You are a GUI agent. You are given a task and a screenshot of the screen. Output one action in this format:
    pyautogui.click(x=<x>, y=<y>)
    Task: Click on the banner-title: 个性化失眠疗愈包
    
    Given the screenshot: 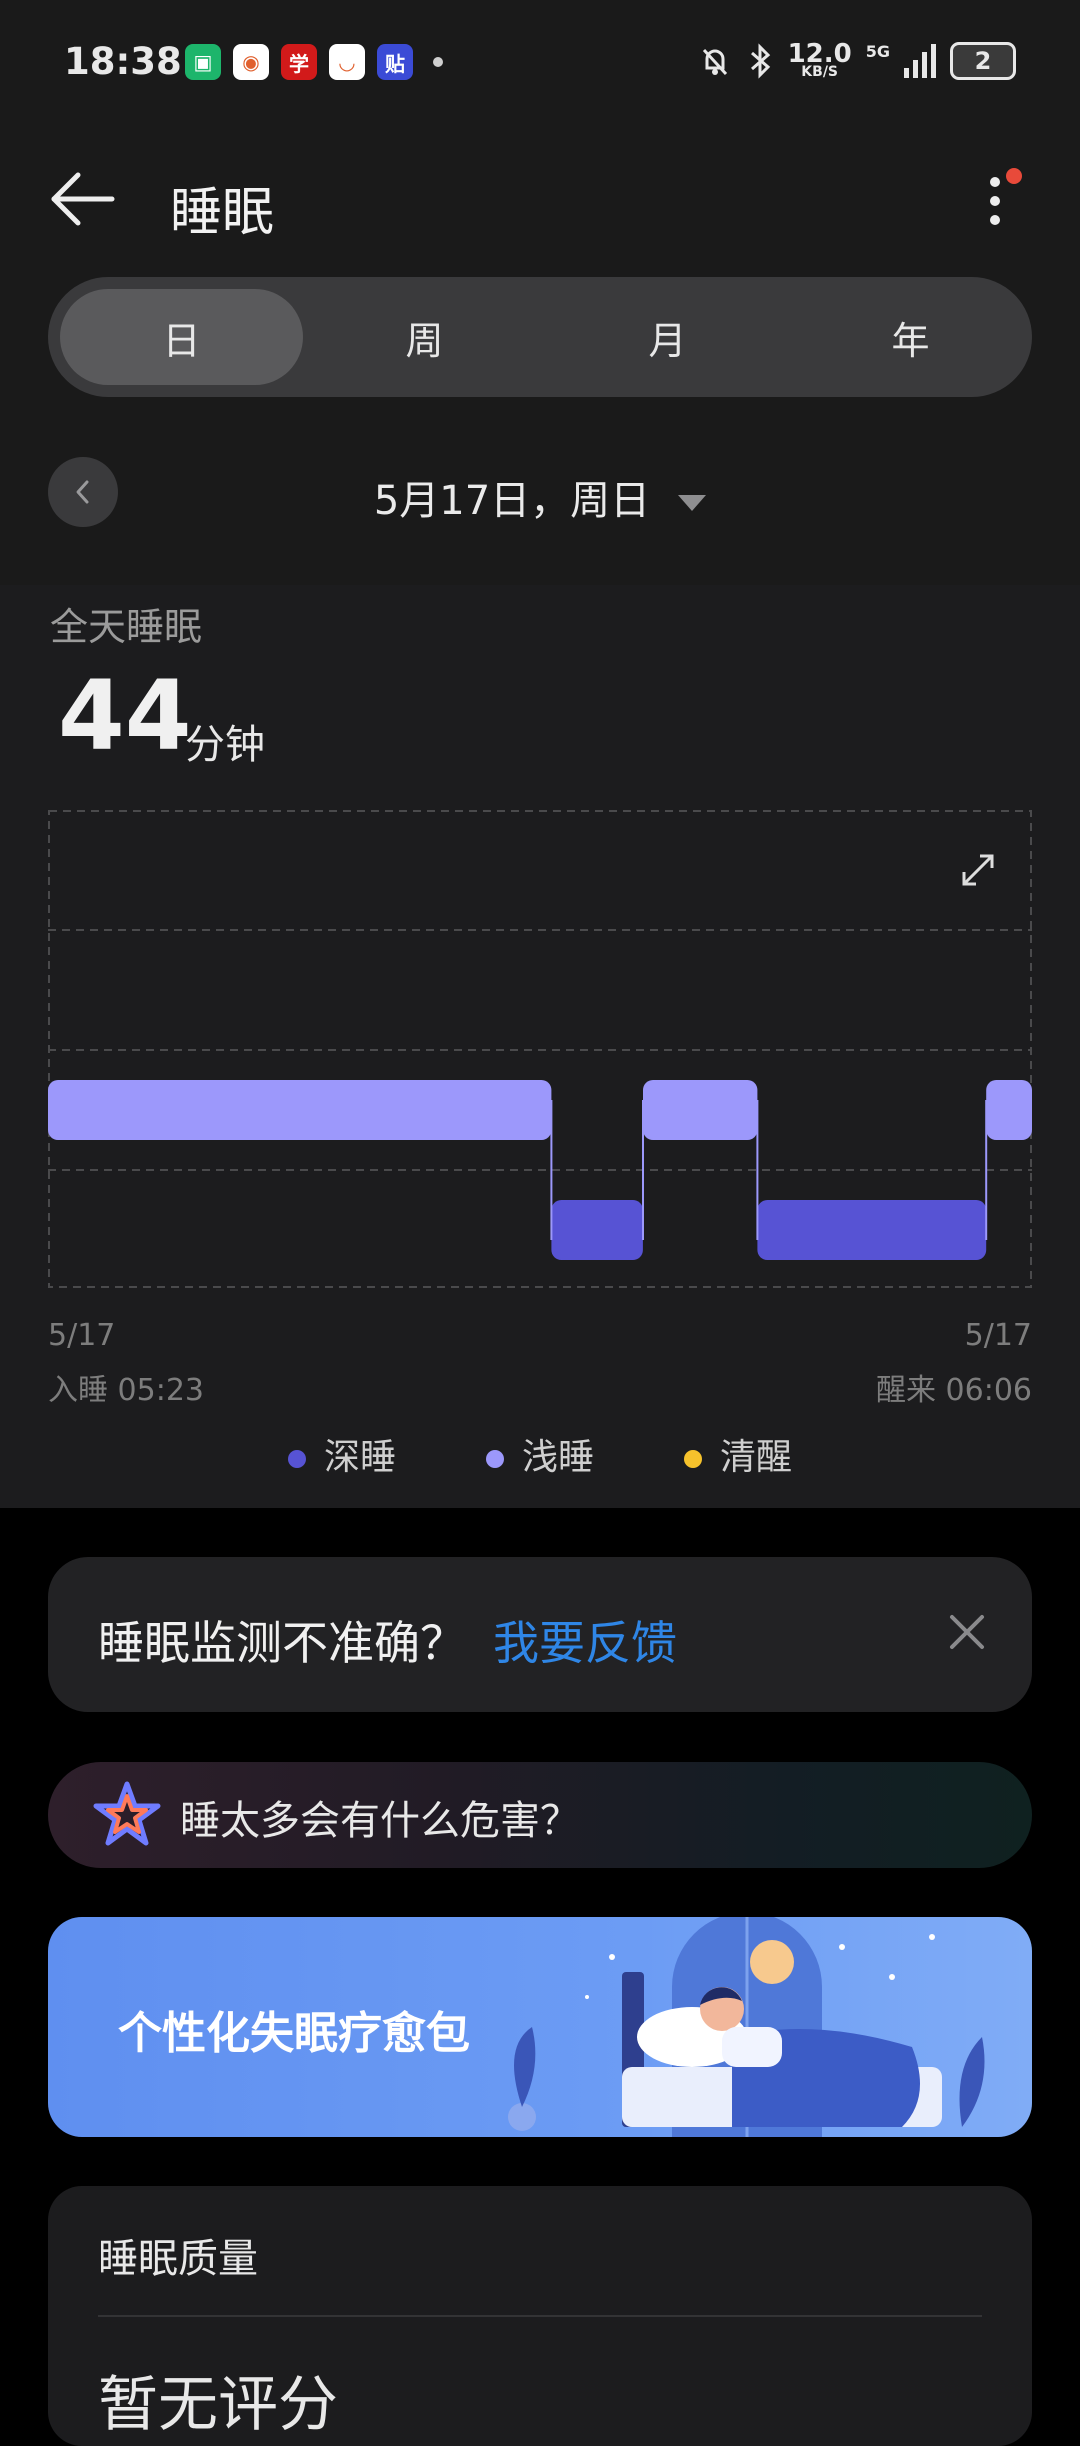 What is the action you would take?
    pyautogui.click(x=294, y=2033)
    